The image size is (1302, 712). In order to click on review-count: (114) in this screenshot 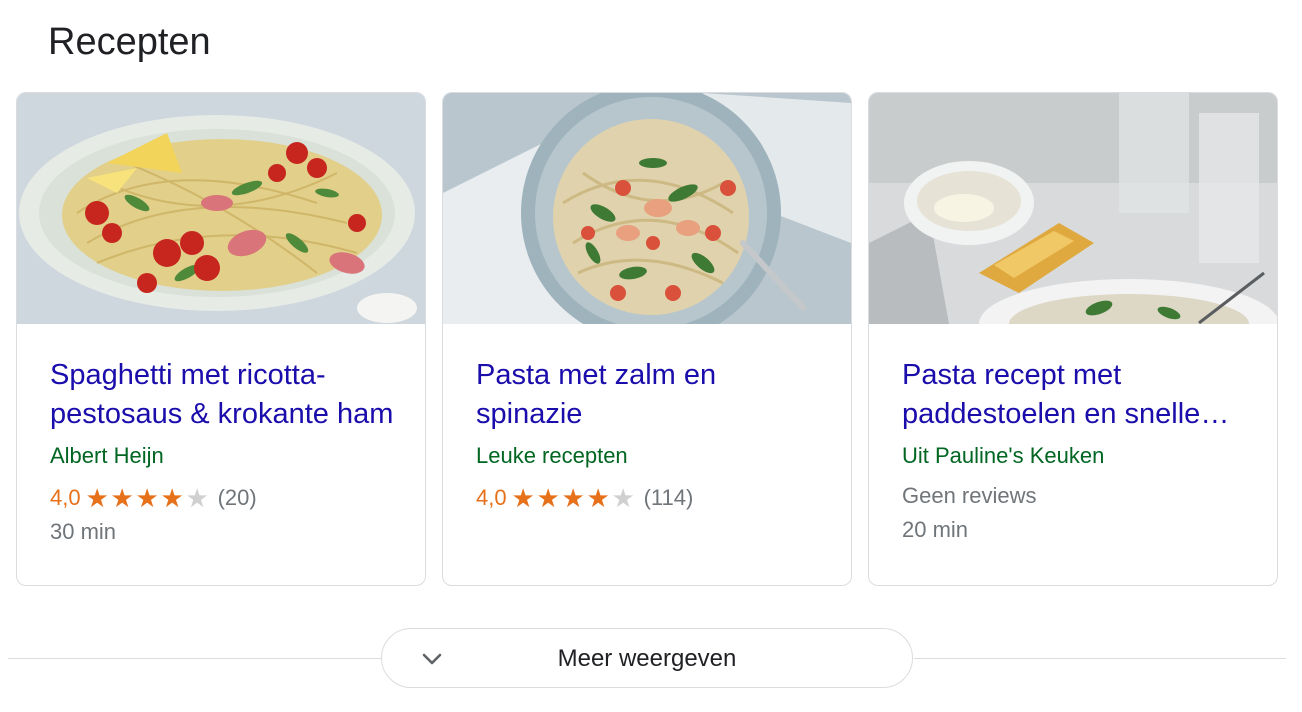, I will do `click(668, 497)`.